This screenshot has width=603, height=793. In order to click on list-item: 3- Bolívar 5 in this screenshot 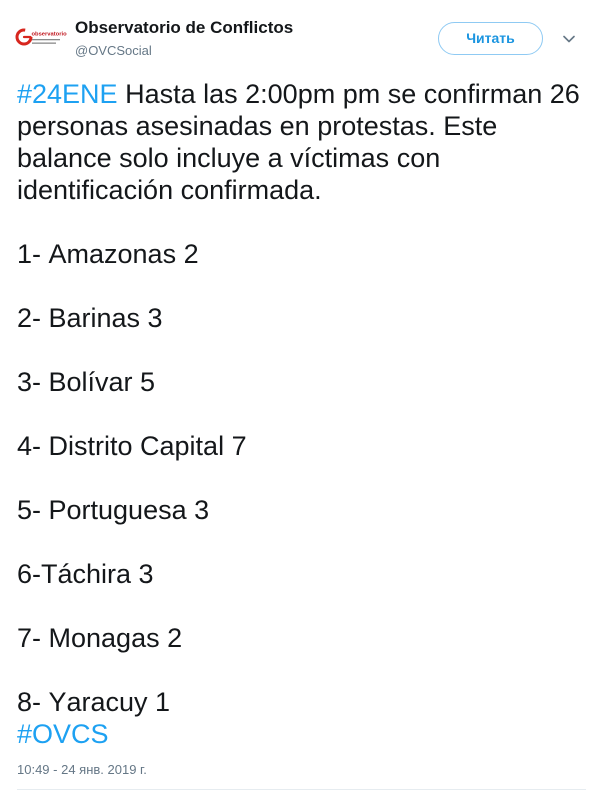, I will do `click(86, 382)`.